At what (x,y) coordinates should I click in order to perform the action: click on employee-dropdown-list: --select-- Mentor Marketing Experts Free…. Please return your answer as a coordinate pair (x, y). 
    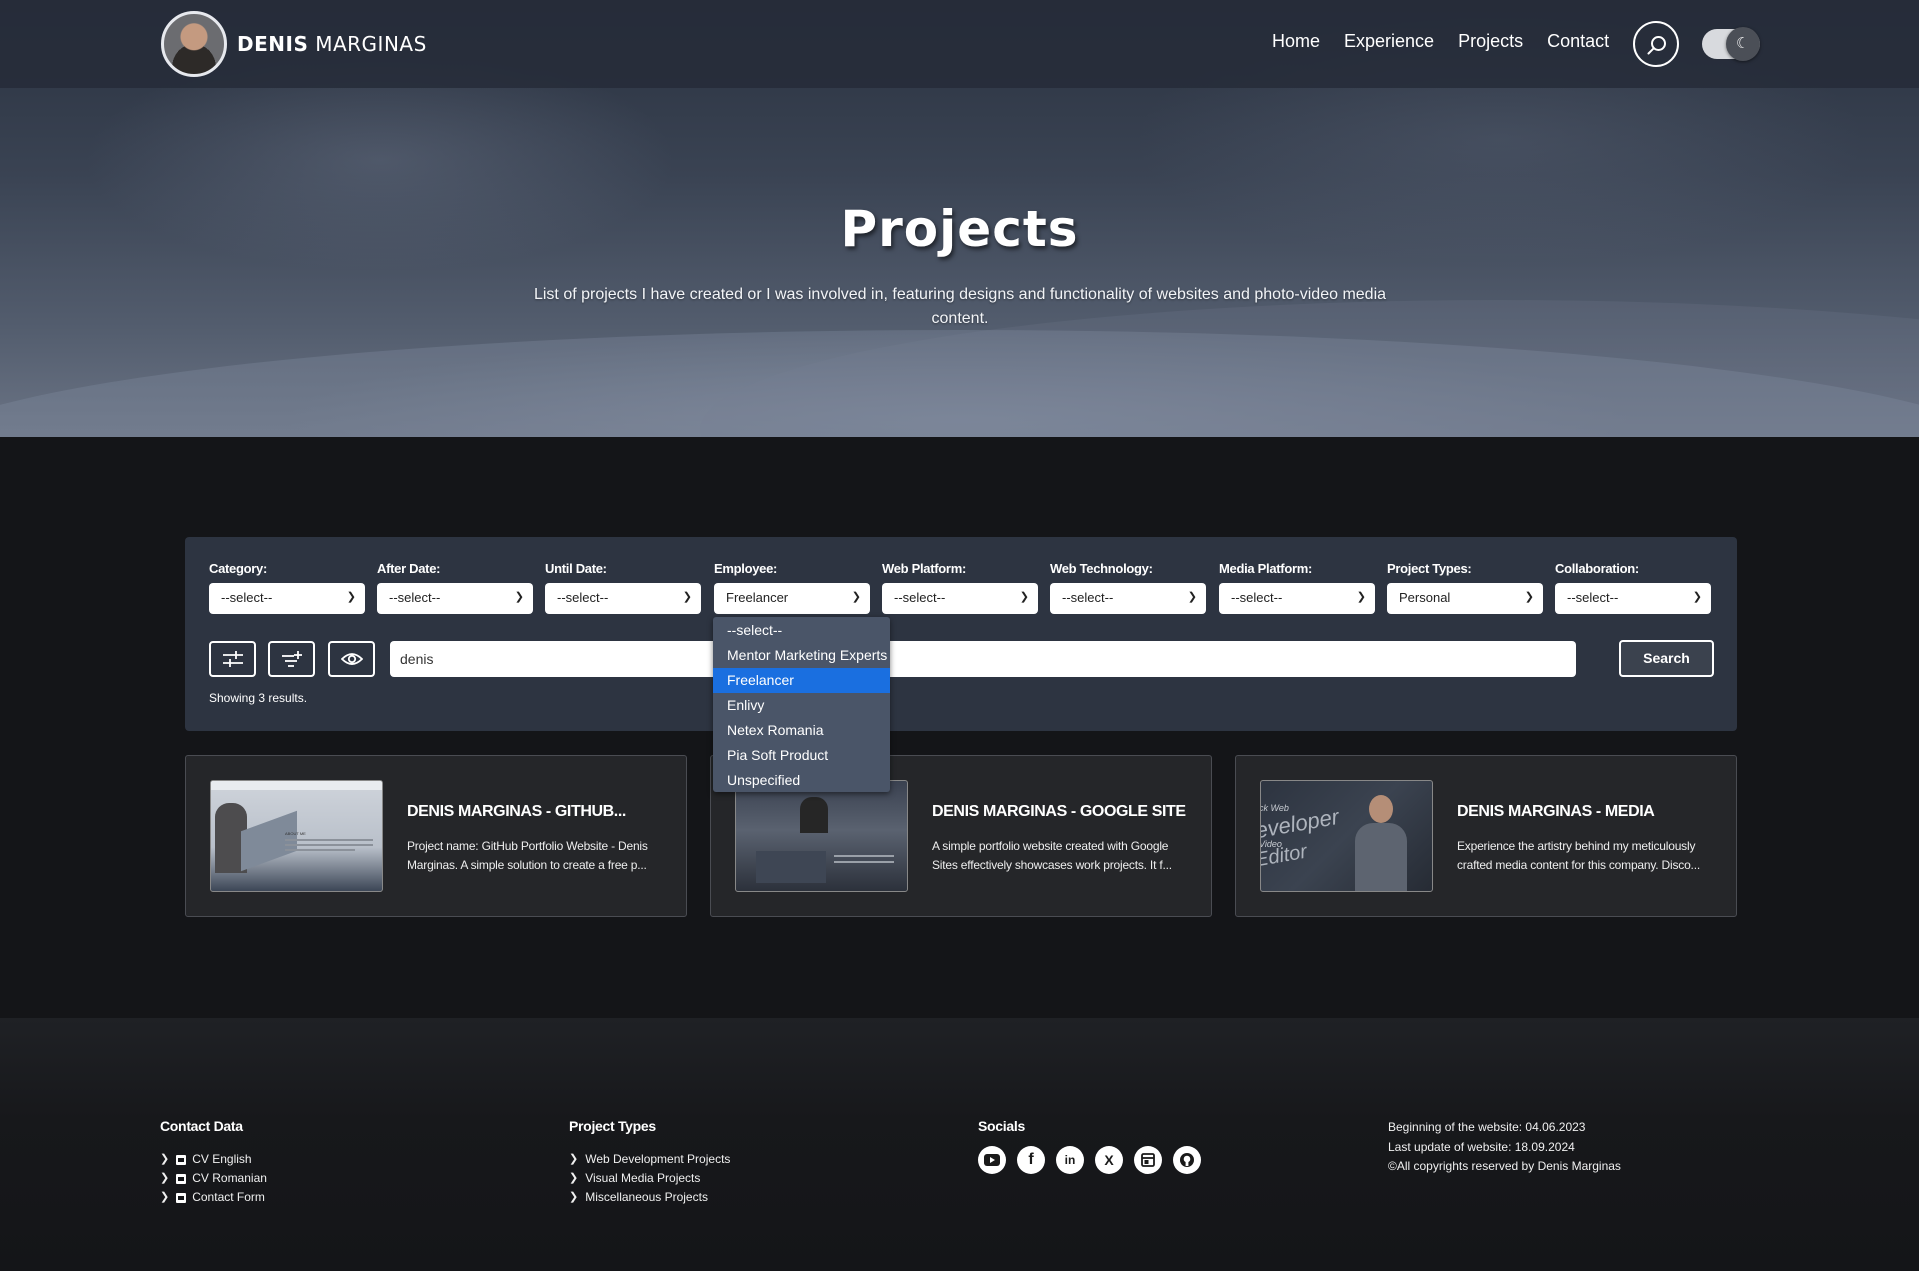
    Looking at the image, I should click on (801, 704).